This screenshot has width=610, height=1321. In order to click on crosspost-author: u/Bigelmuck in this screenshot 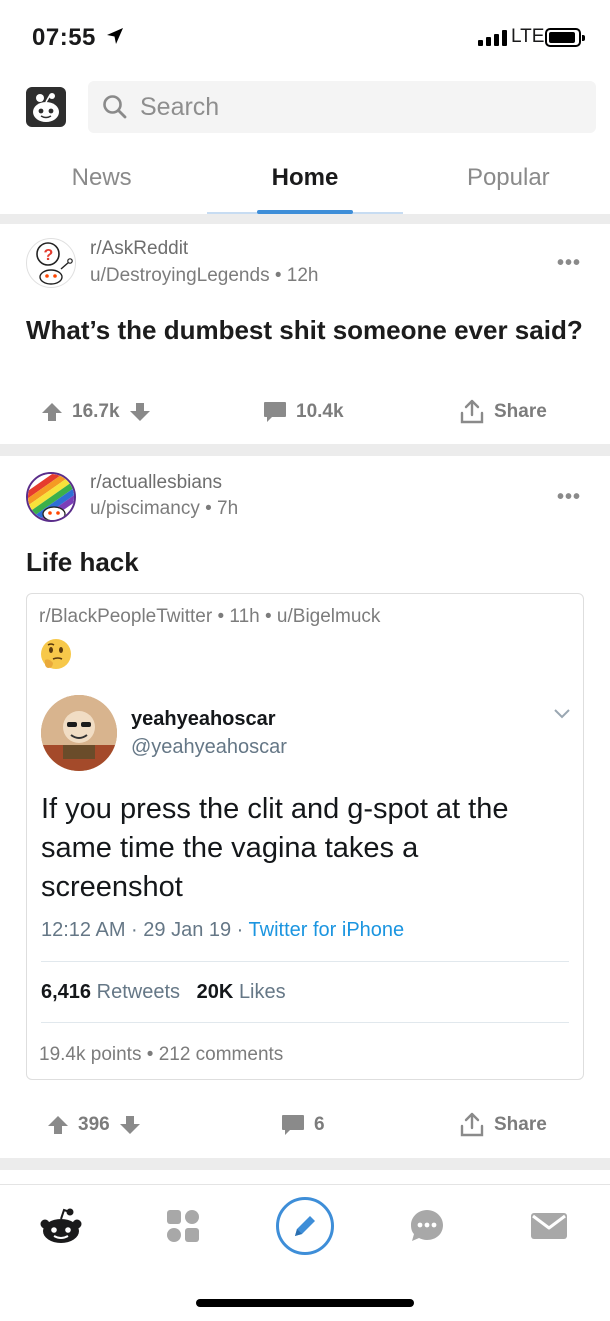, I will do `click(329, 616)`.